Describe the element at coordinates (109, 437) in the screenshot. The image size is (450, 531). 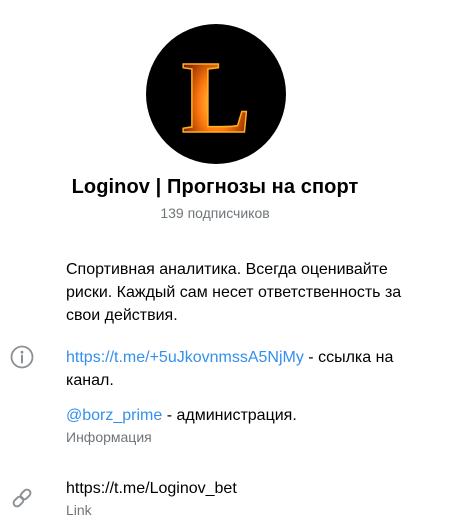
I see `info-caption: Информация` at that location.